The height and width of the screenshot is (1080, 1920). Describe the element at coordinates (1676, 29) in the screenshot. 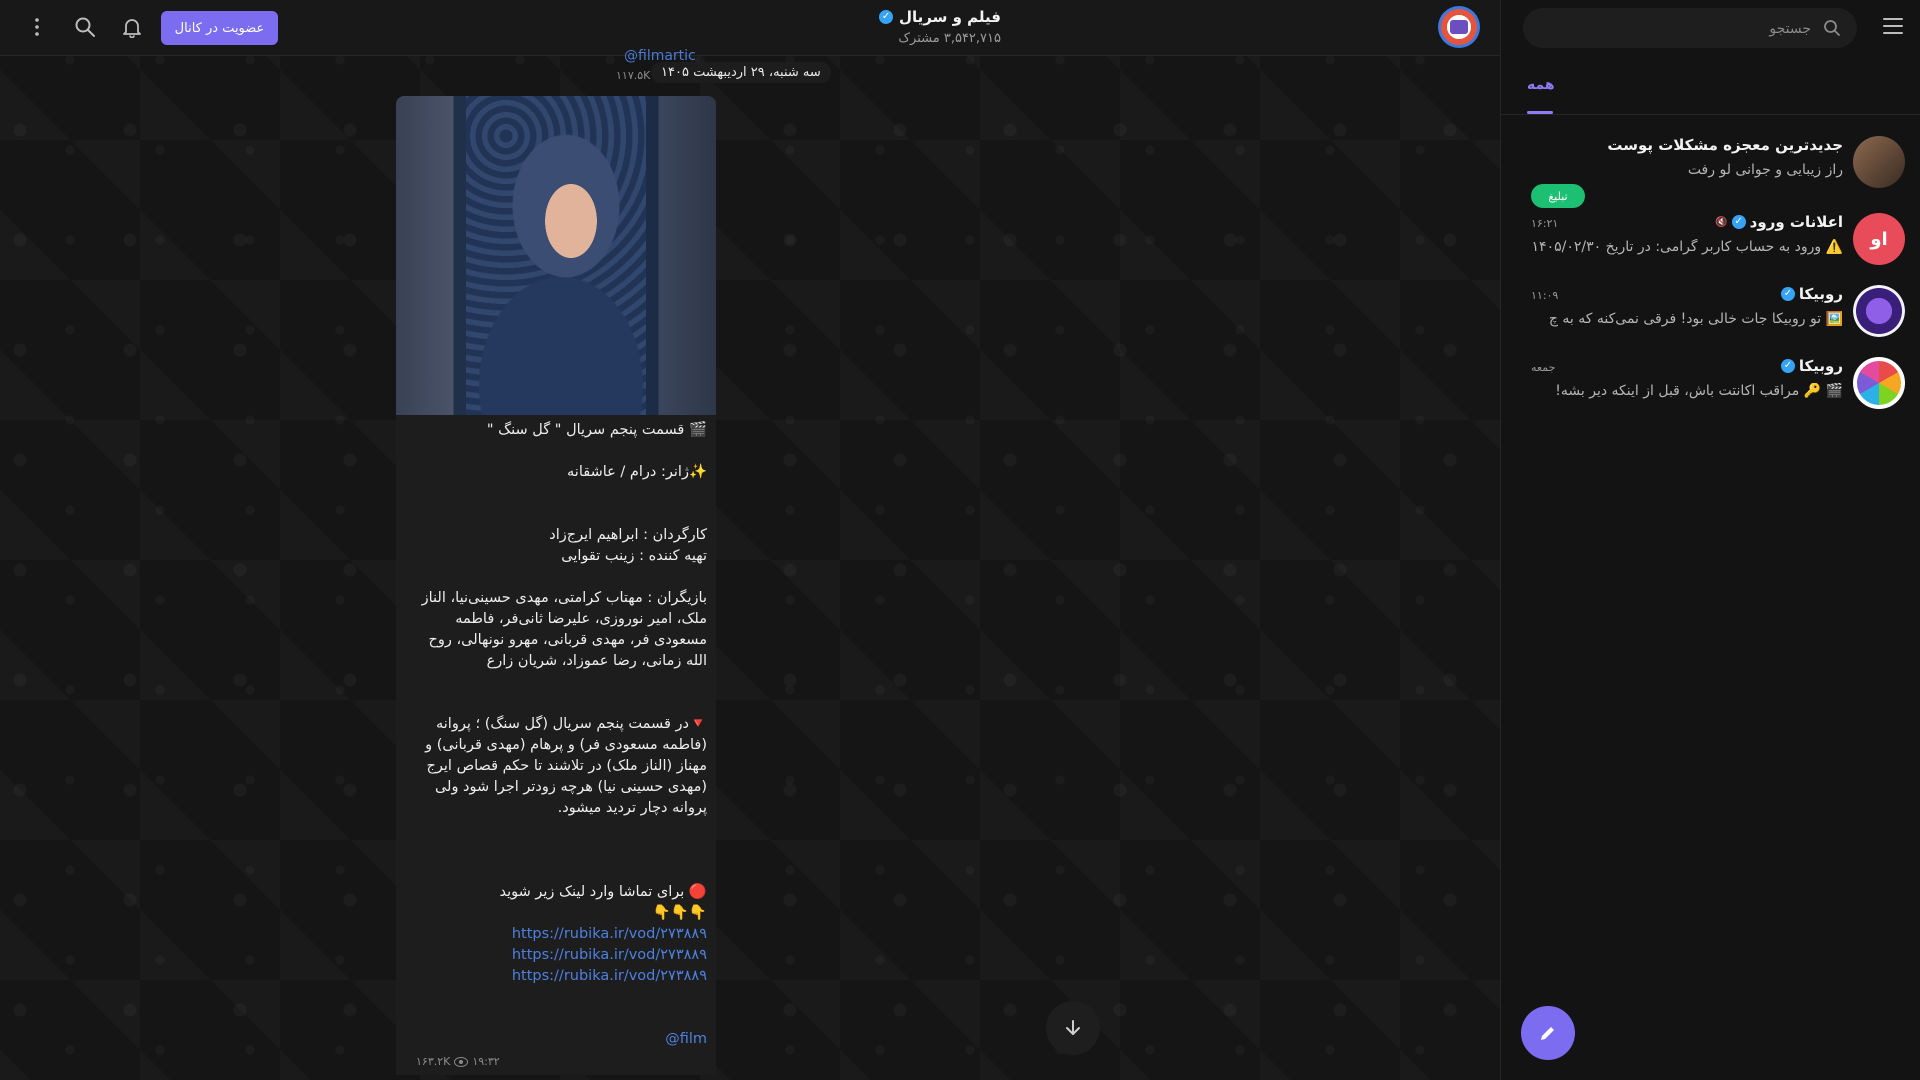

I see `search-input` at that location.